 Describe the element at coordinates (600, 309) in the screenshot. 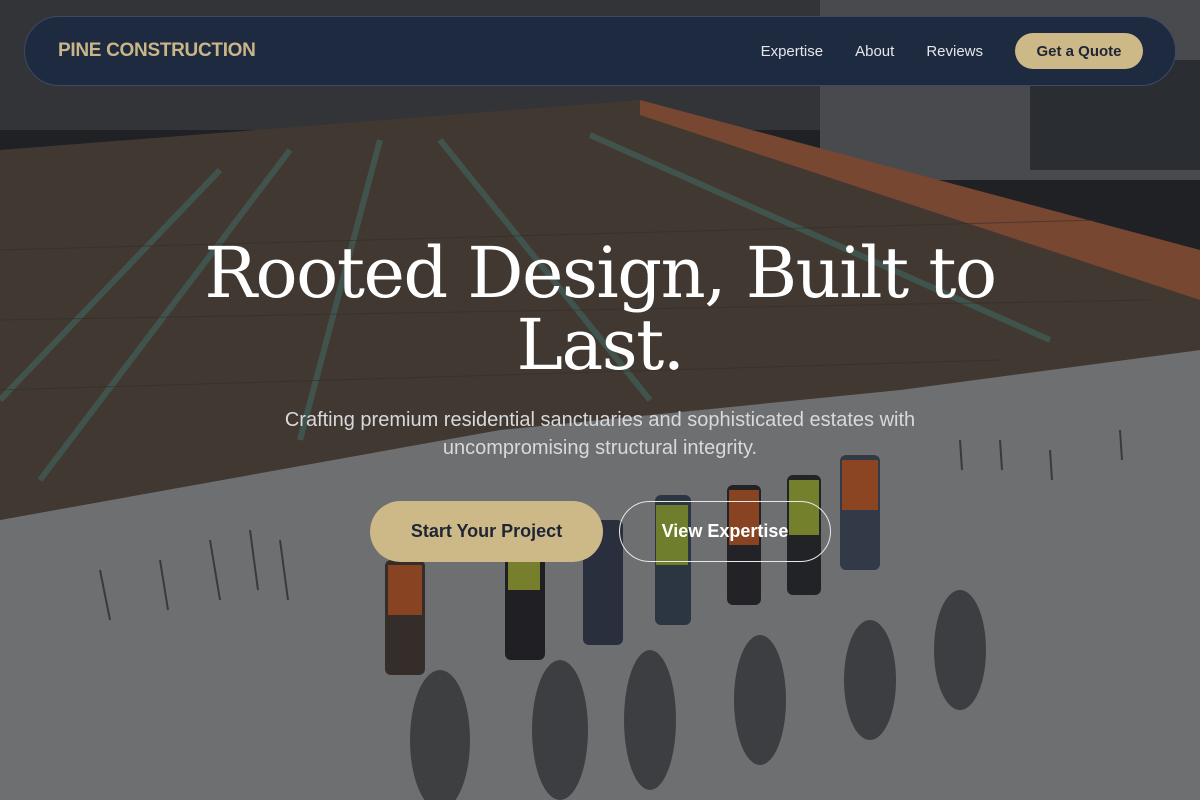

I see `hero-title: Rooted Design, Built to Last.` at that location.